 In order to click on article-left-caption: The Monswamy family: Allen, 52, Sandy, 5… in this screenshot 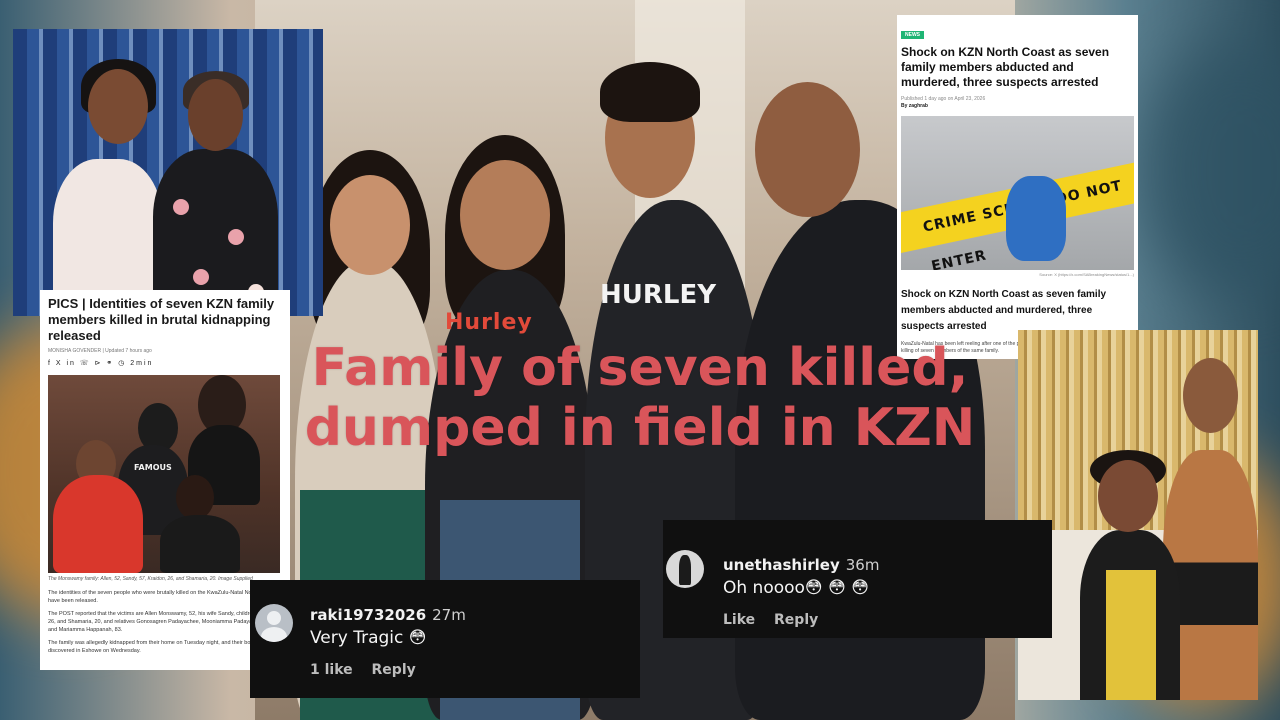, I will do `click(150, 579)`.